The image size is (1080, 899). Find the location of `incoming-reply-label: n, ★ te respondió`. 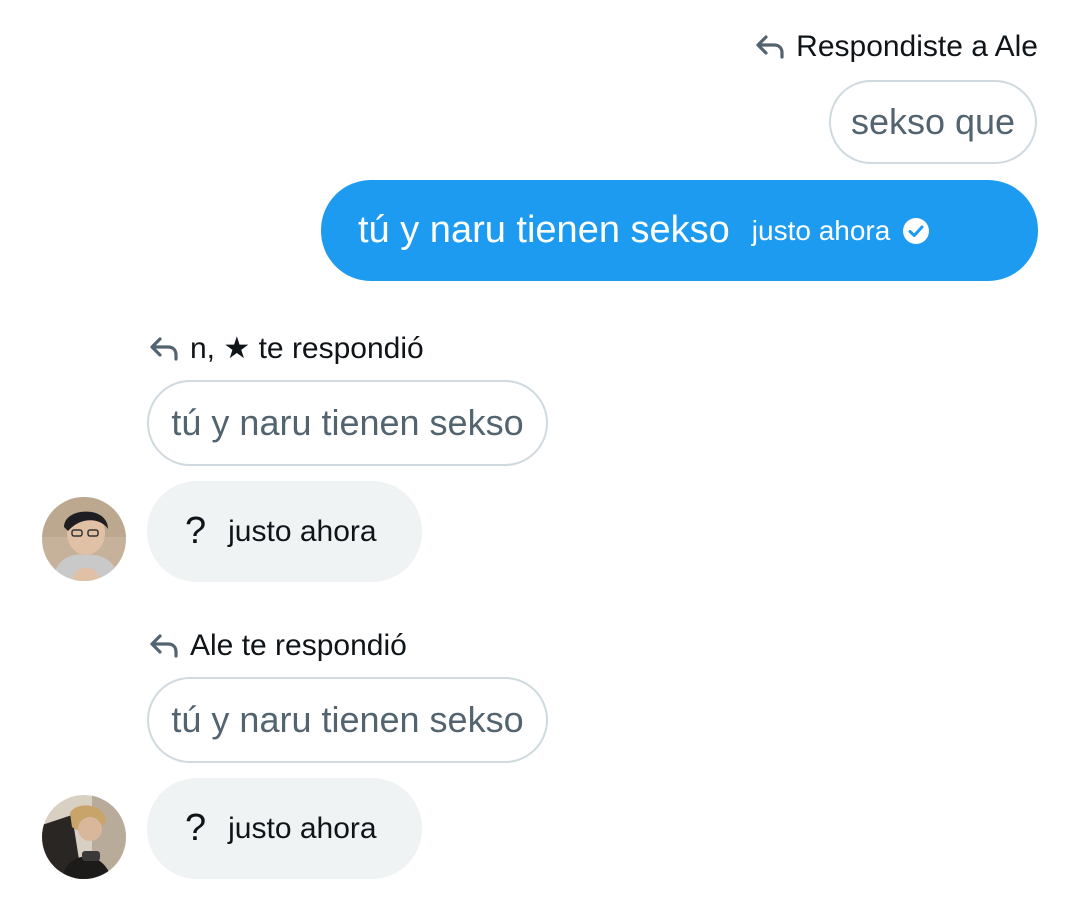

incoming-reply-label: n, ★ te respondió is located at coordinates (286, 348).